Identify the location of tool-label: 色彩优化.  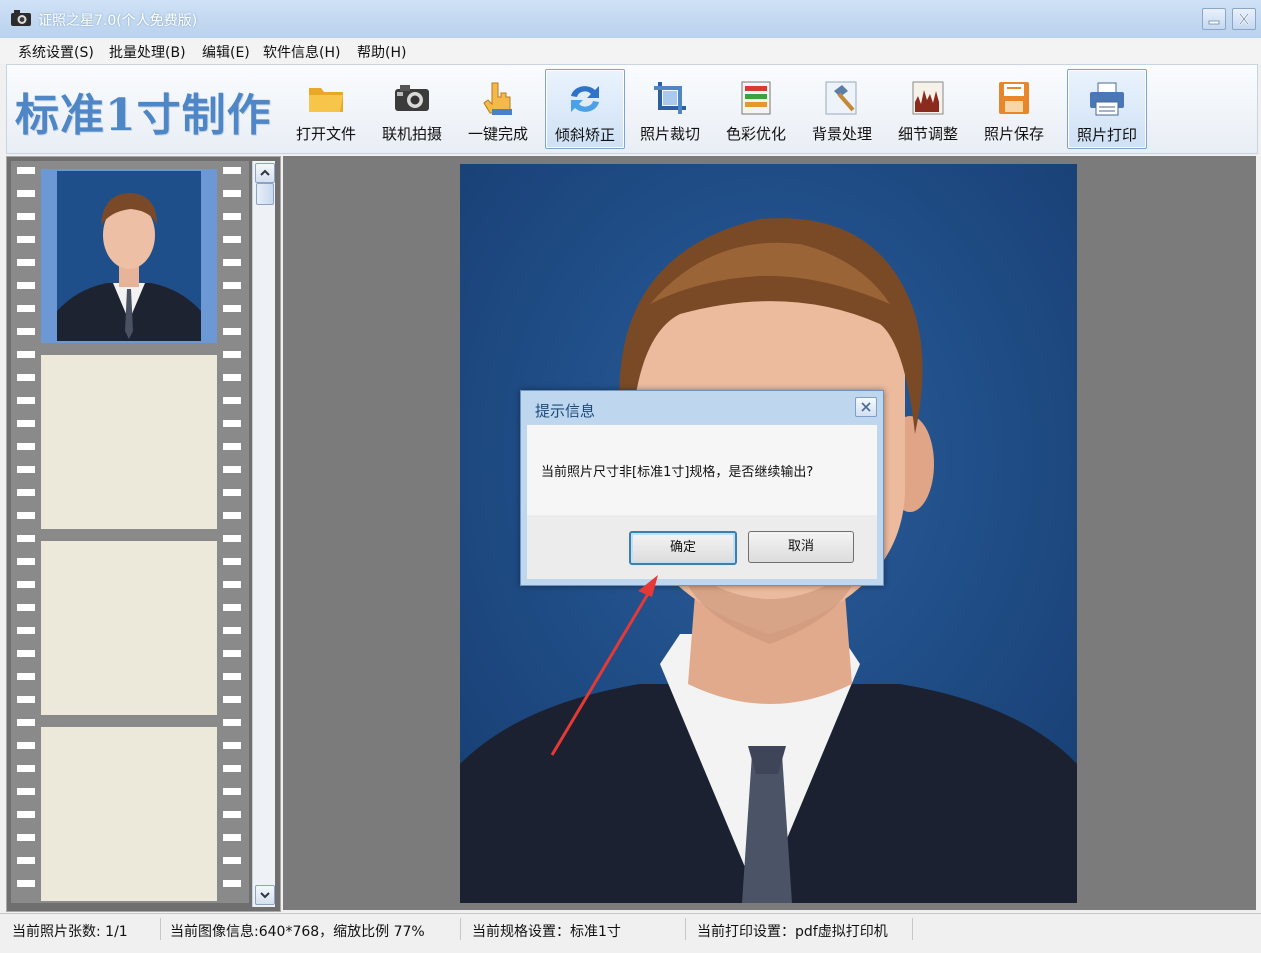
(755, 134).